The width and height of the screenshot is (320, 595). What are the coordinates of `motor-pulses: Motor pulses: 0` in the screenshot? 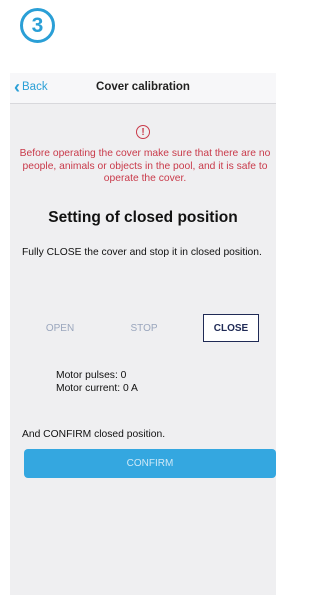 It's located at (91, 375).